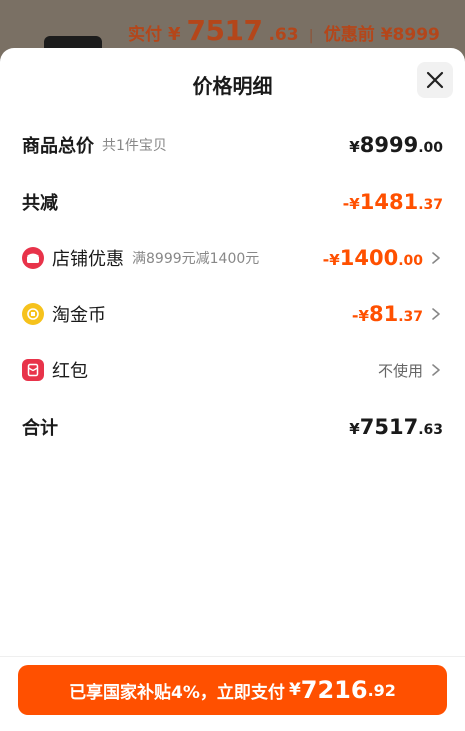 The height and width of the screenshot is (731, 465). Describe the element at coordinates (224, 30) in the screenshot. I see `pay-integer: 7517` at that location.